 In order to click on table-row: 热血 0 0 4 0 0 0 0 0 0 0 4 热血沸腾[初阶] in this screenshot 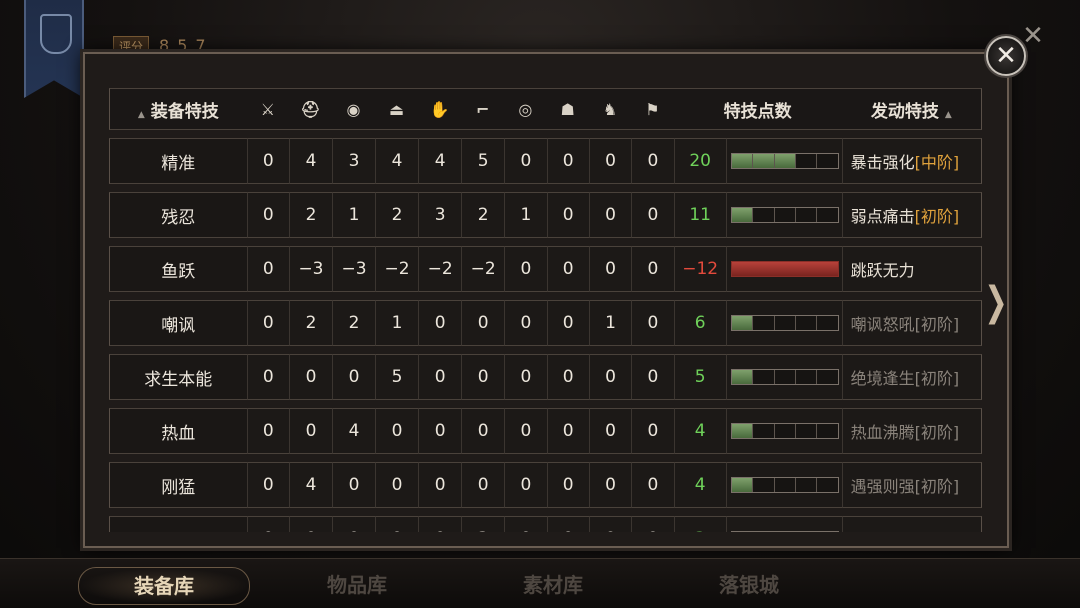, I will do `click(545, 431)`.